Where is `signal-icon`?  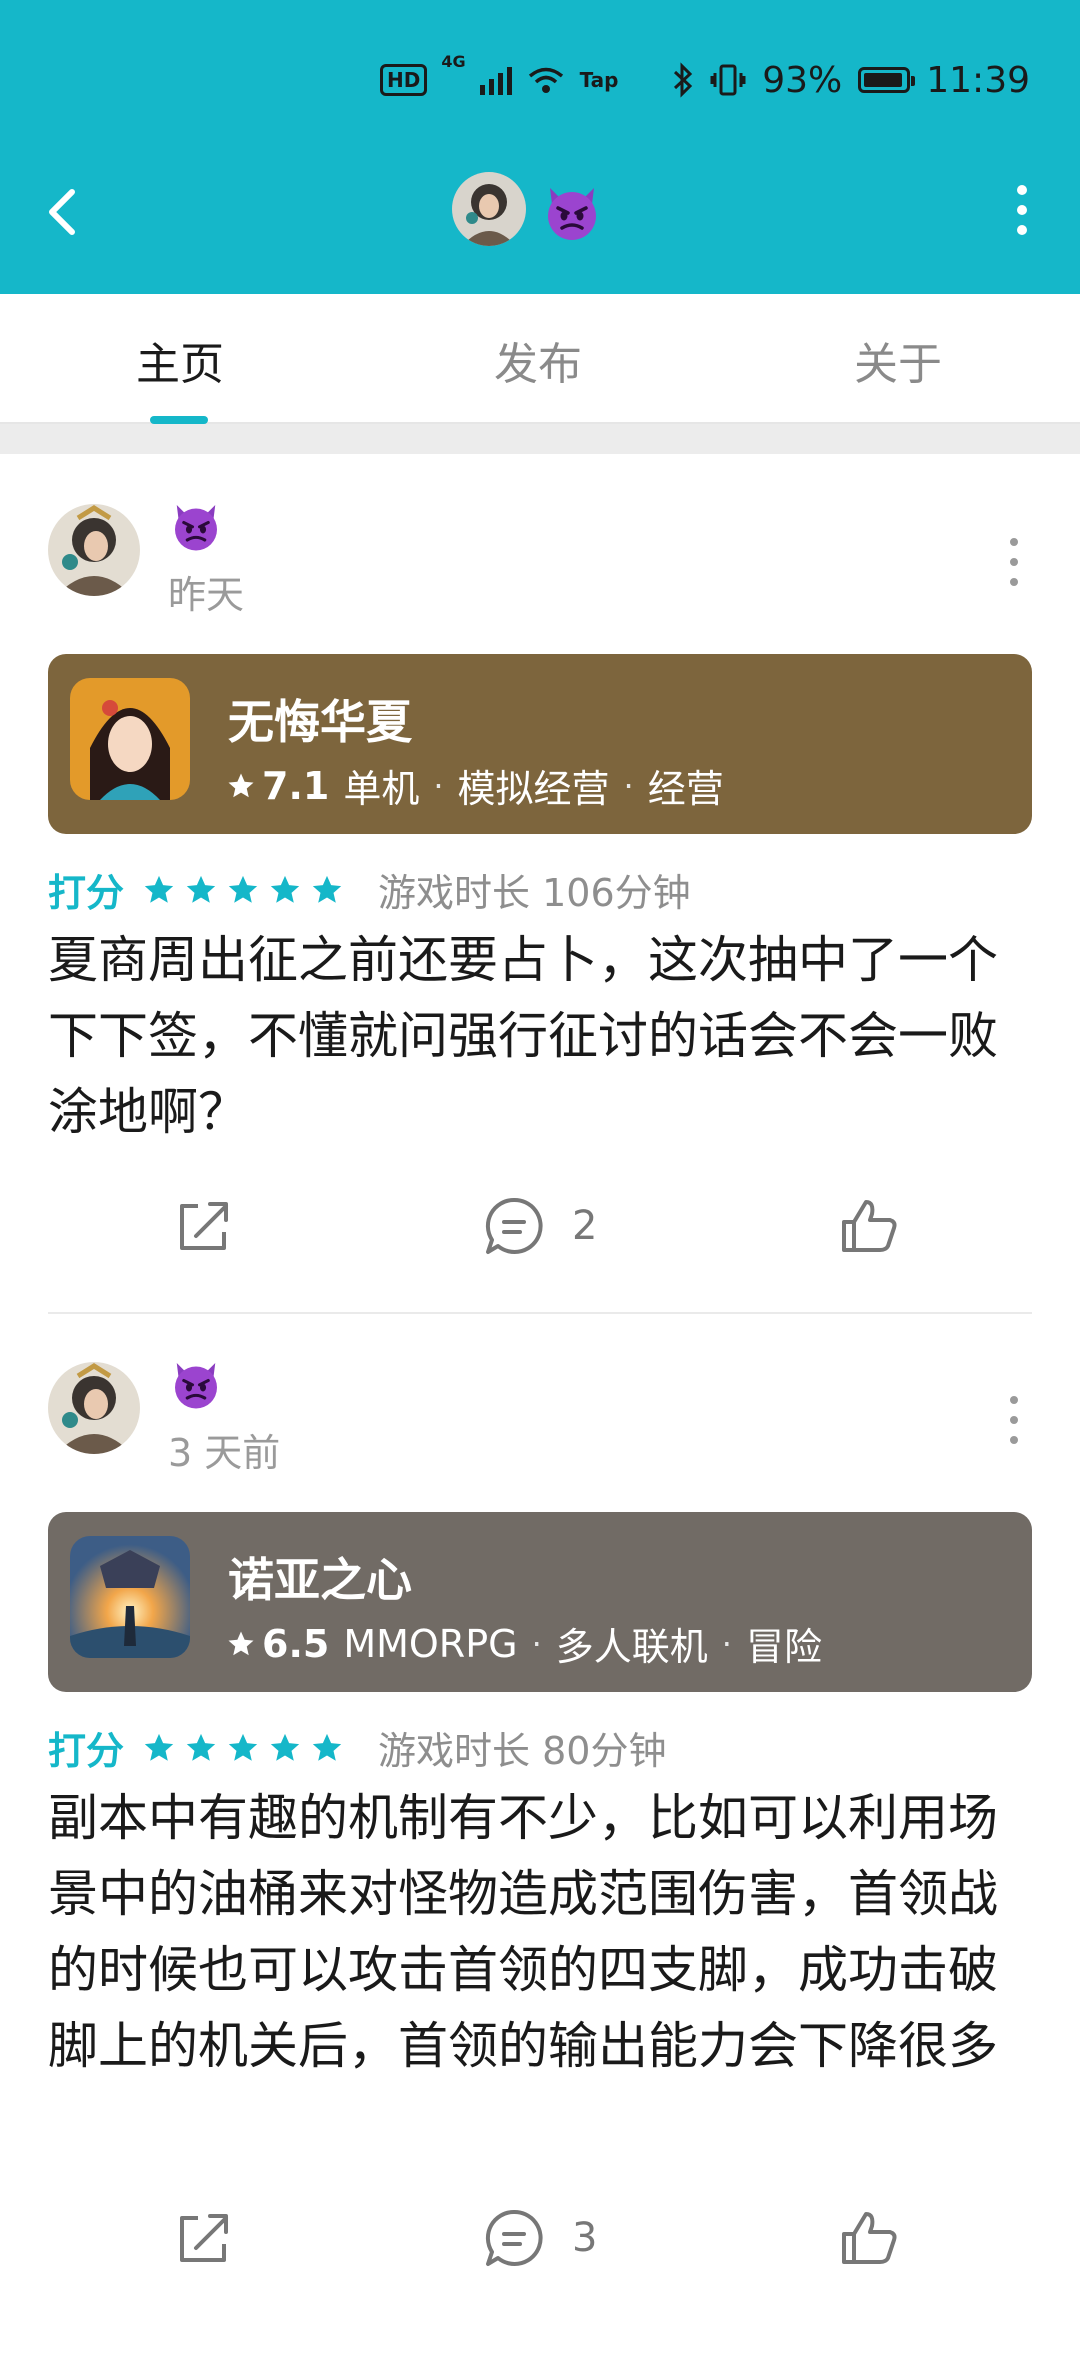
signal-icon is located at coordinates (495, 80).